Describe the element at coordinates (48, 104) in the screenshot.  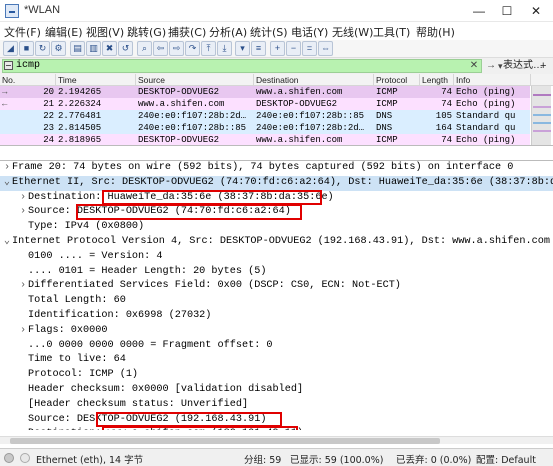
I see `packet-cell-no: 21` at that location.